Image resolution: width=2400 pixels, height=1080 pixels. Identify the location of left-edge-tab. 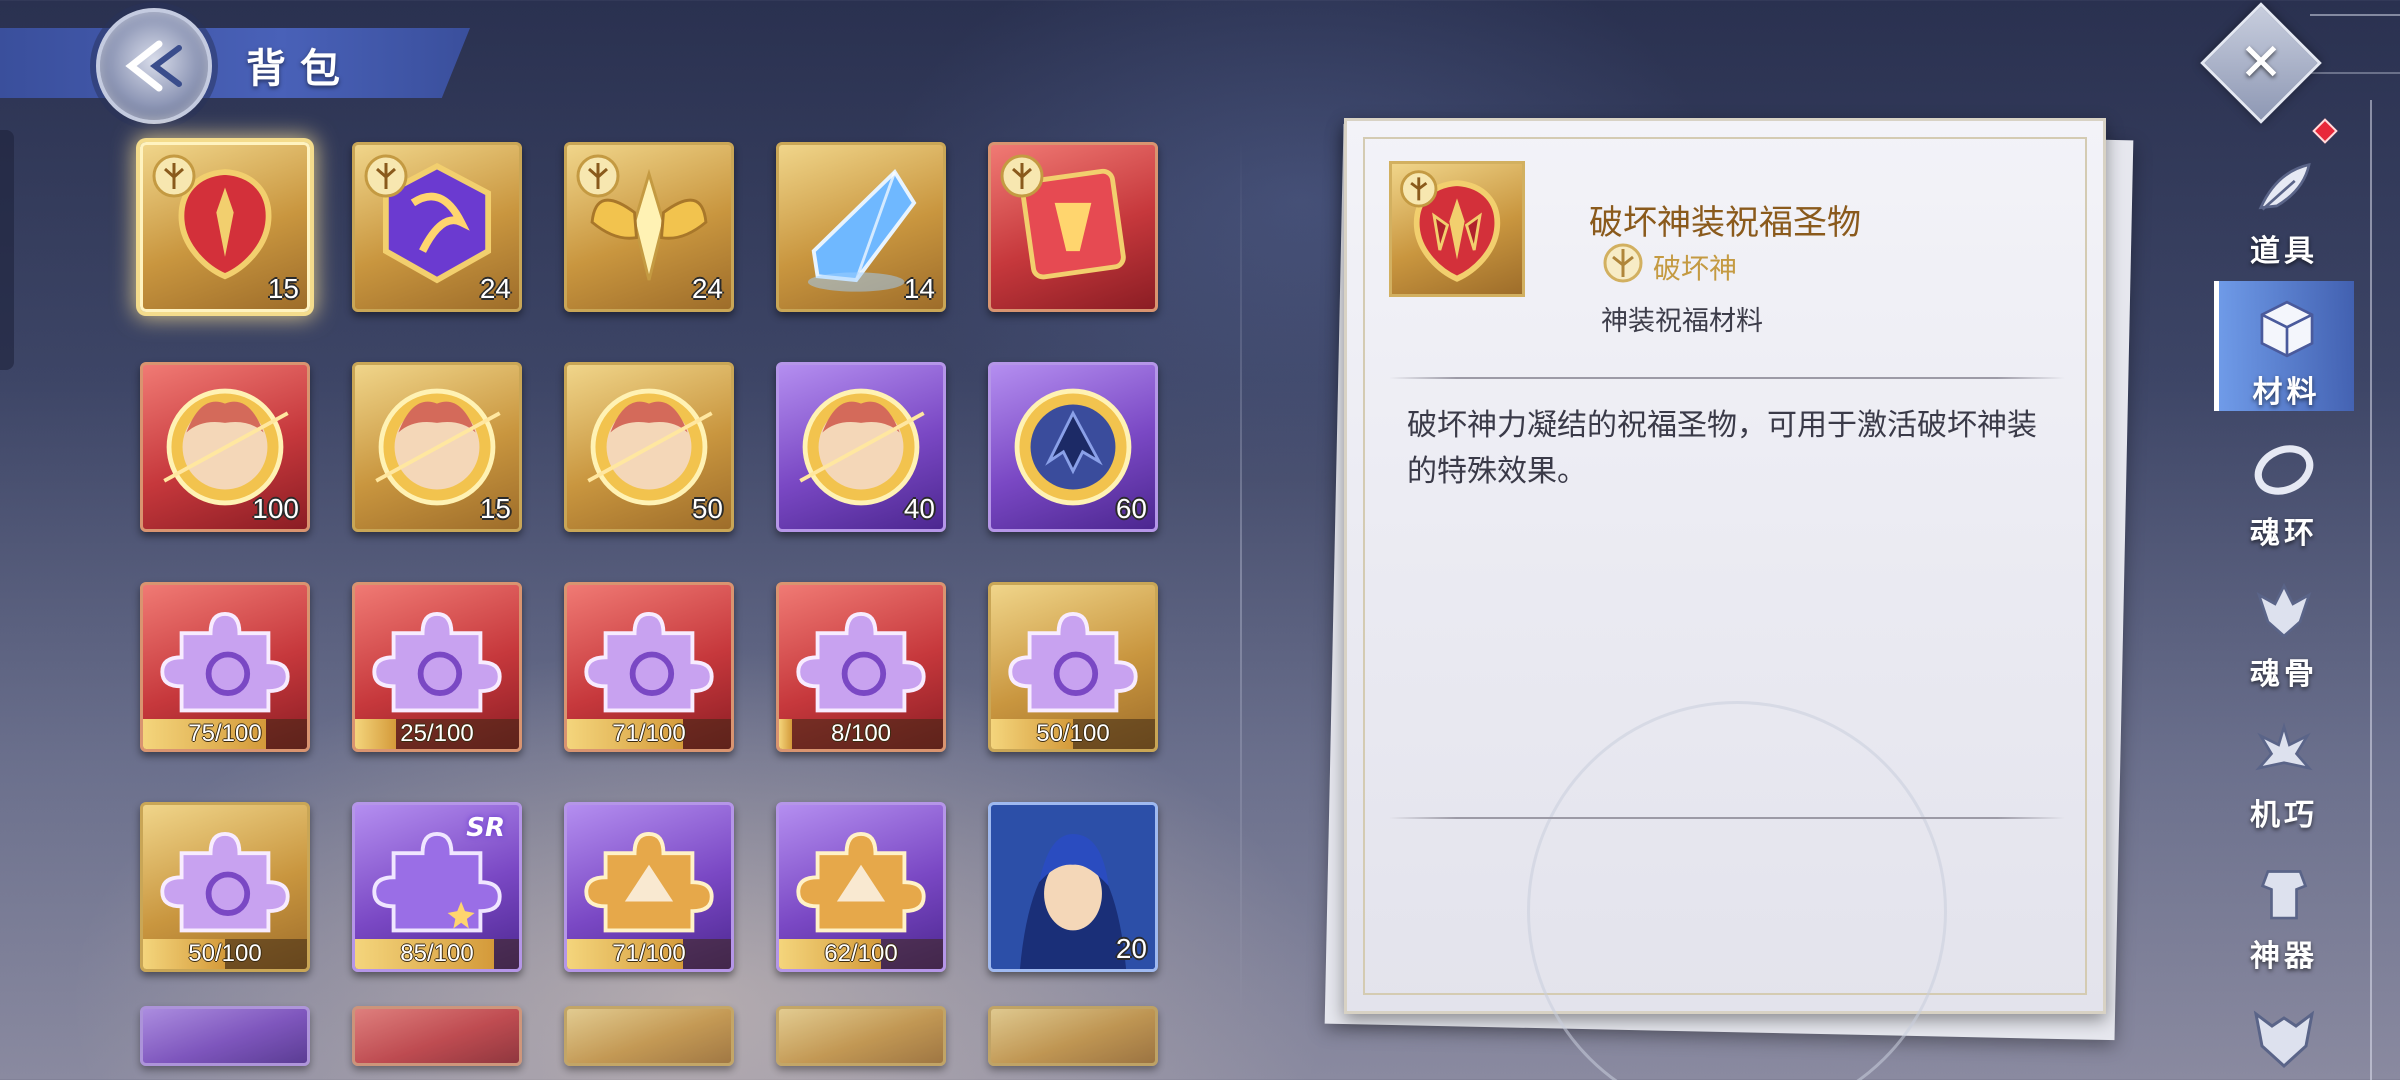
(7, 250).